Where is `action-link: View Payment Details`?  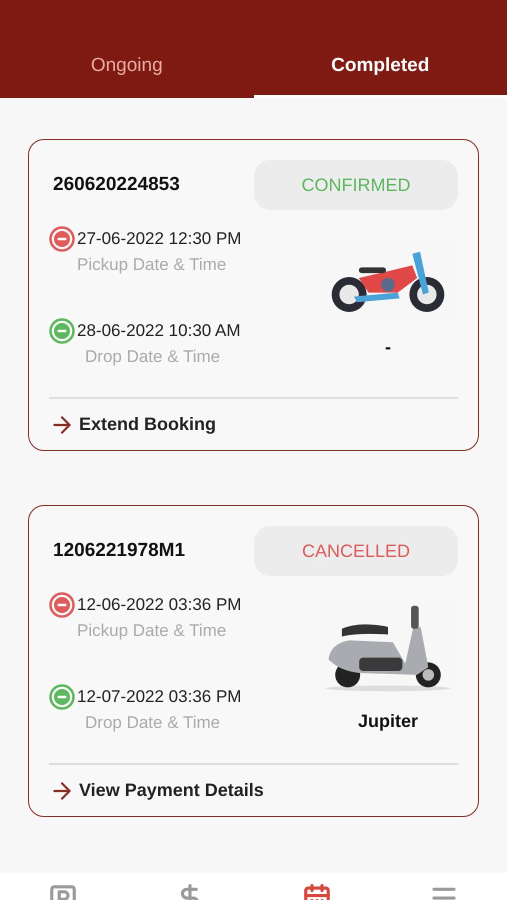 action-link: View Payment Details is located at coordinates (156, 790).